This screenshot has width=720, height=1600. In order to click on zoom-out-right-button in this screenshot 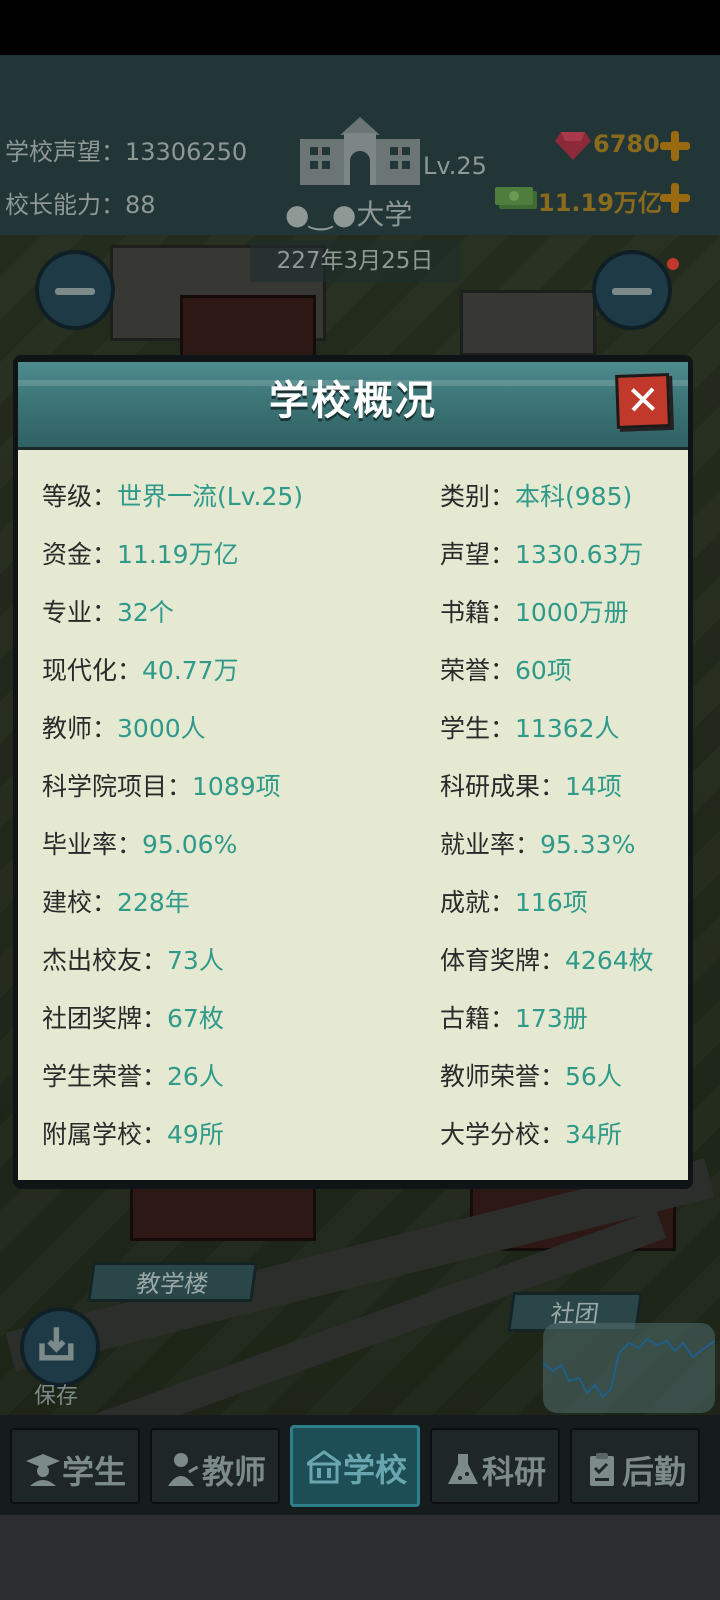, I will do `click(632, 290)`.